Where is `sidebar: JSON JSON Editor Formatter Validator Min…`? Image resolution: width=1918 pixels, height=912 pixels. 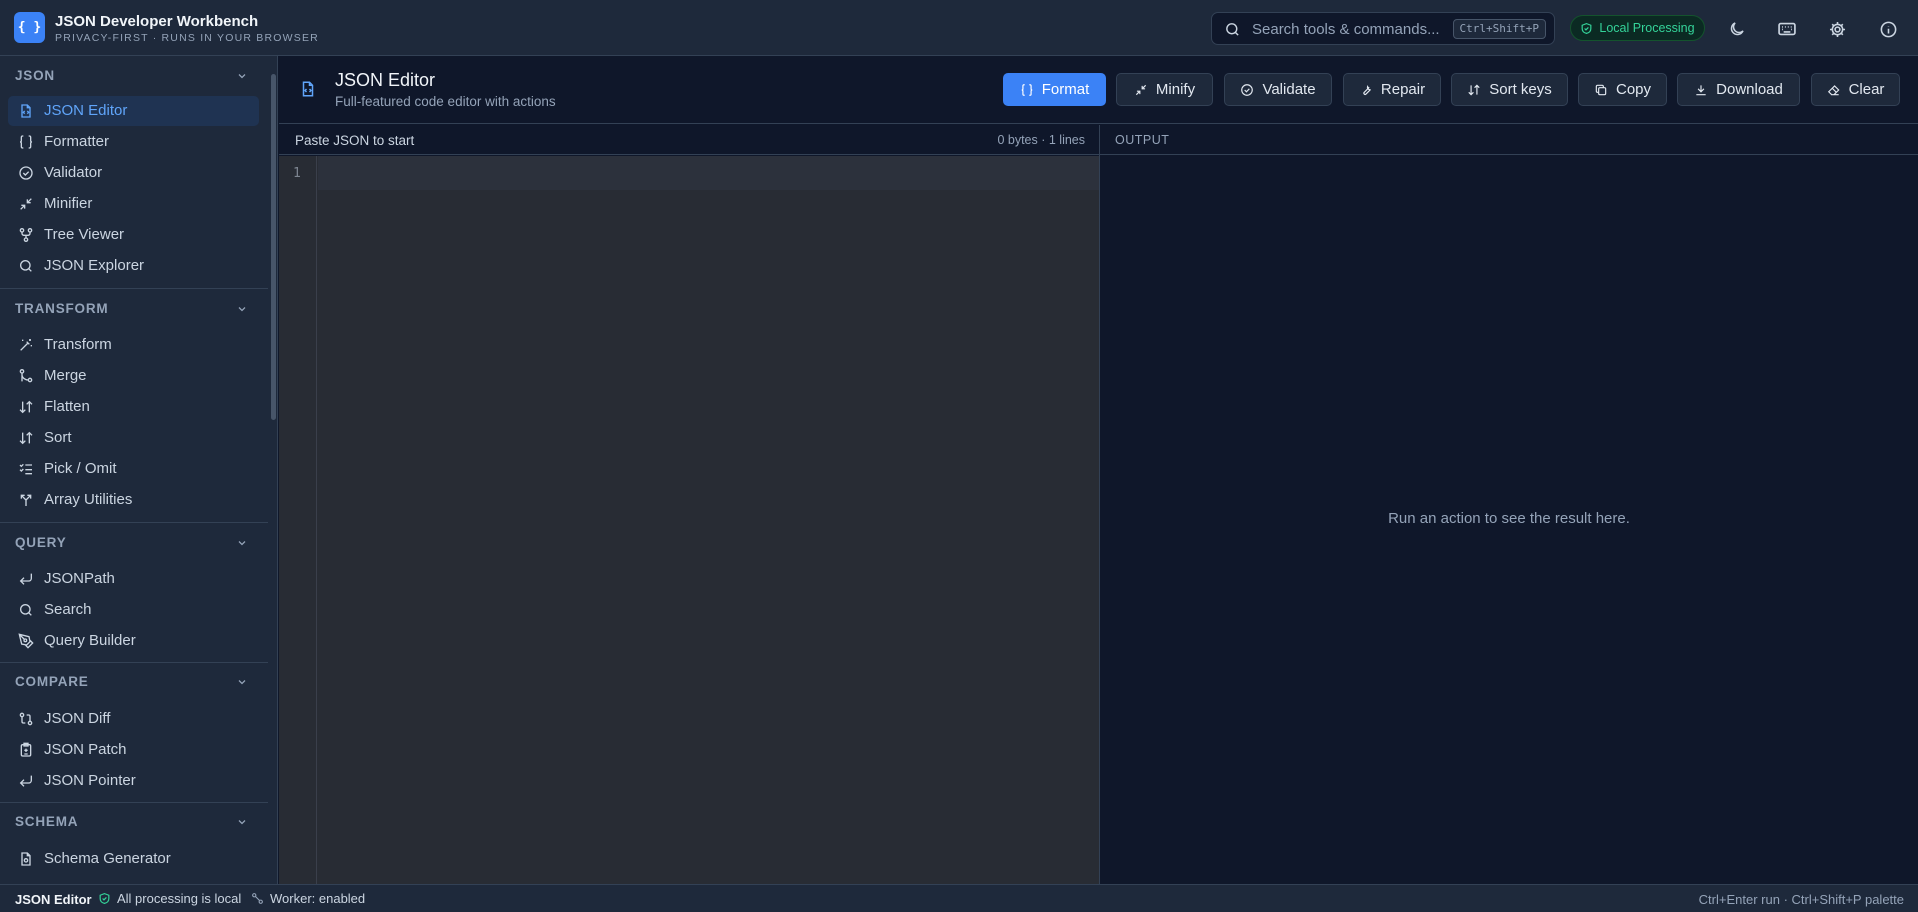
sidebar: JSON JSON Editor Formatter Validator Min… is located at coordinates (139, 470).